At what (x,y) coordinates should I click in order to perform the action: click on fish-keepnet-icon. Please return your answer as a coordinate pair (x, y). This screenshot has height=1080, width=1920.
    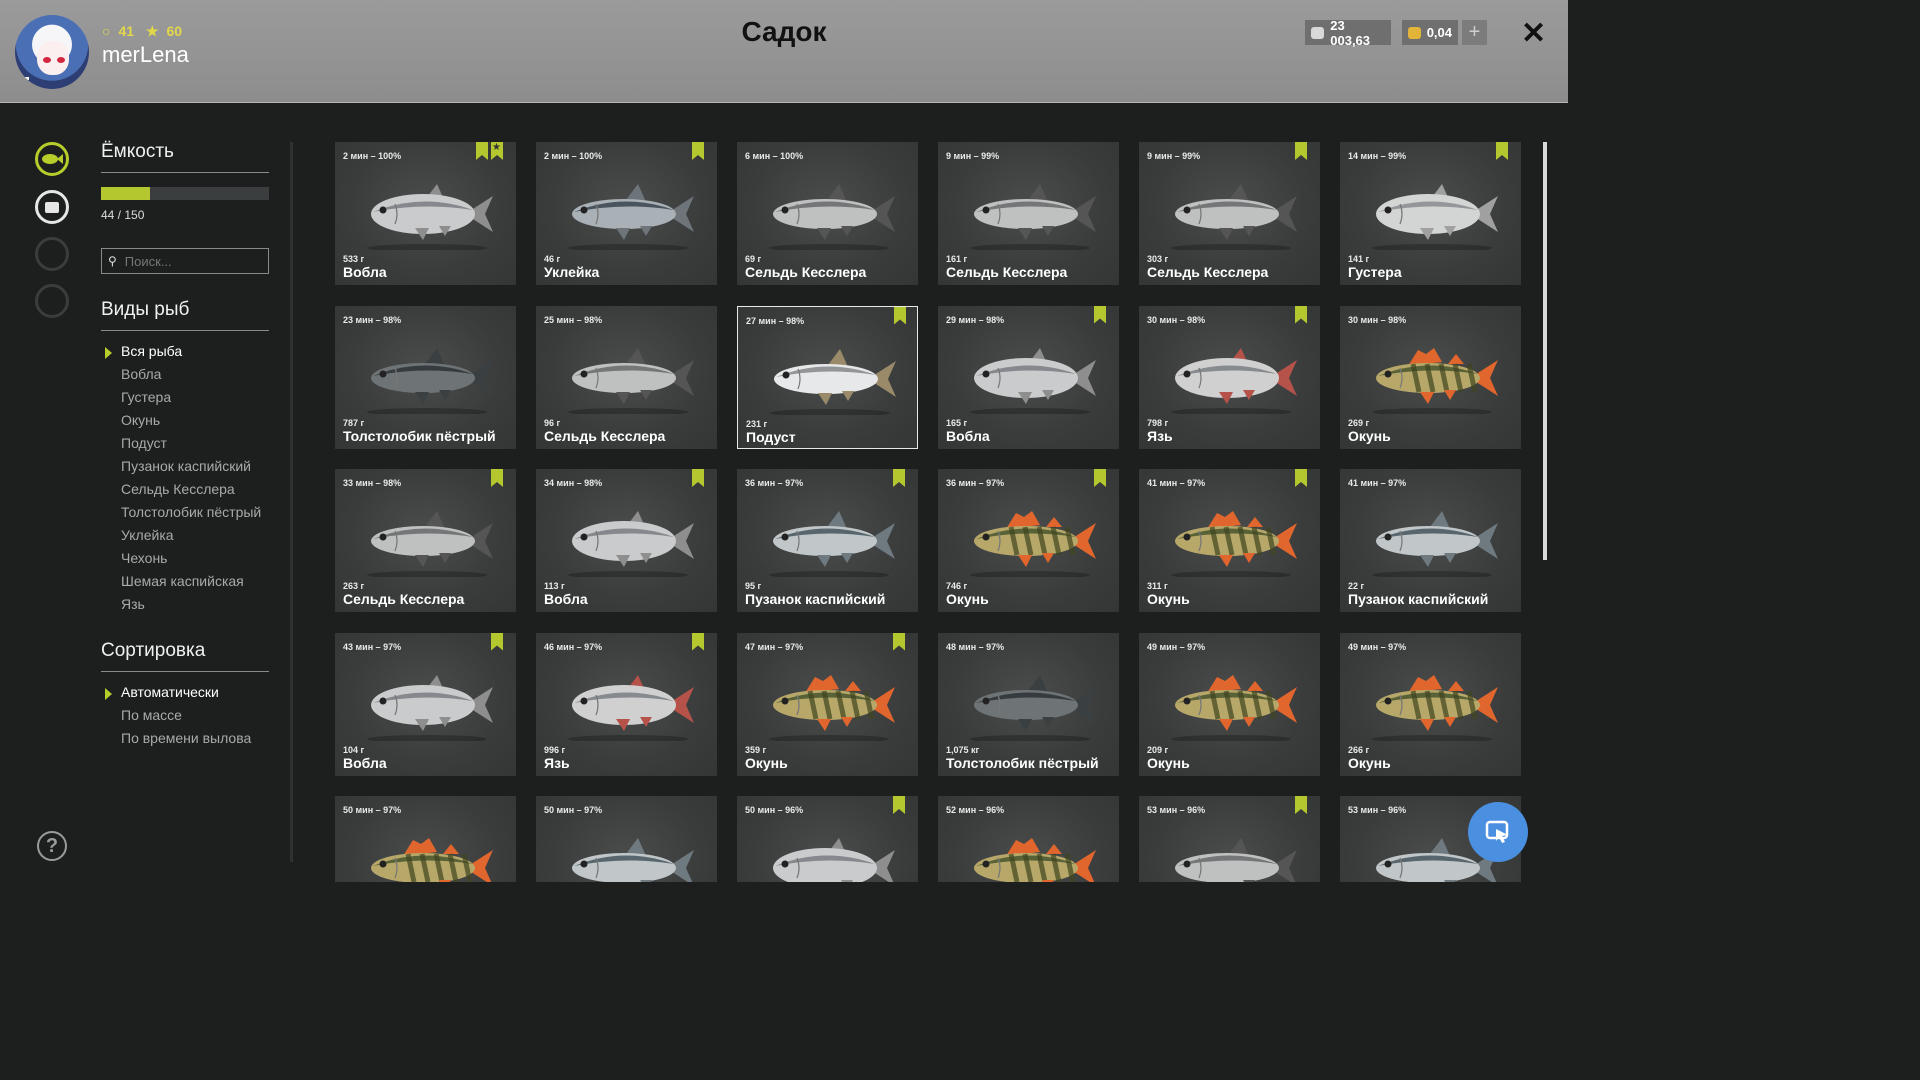
    Looking at the image, I should click on (52, 159).